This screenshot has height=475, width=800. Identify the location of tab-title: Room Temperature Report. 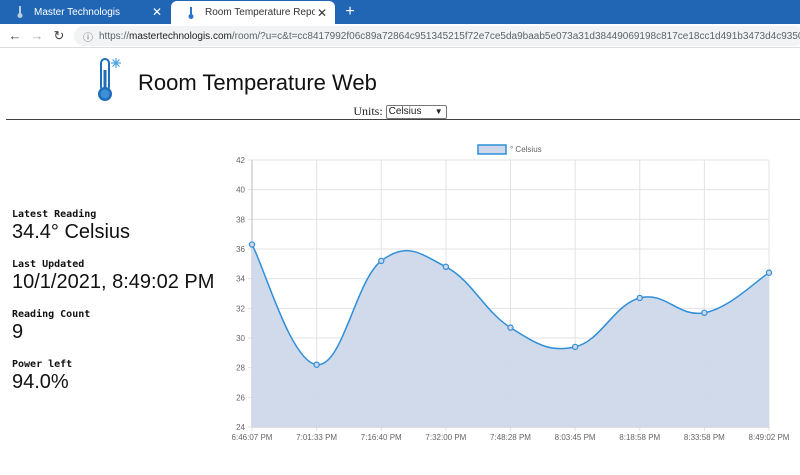
(260, 12).